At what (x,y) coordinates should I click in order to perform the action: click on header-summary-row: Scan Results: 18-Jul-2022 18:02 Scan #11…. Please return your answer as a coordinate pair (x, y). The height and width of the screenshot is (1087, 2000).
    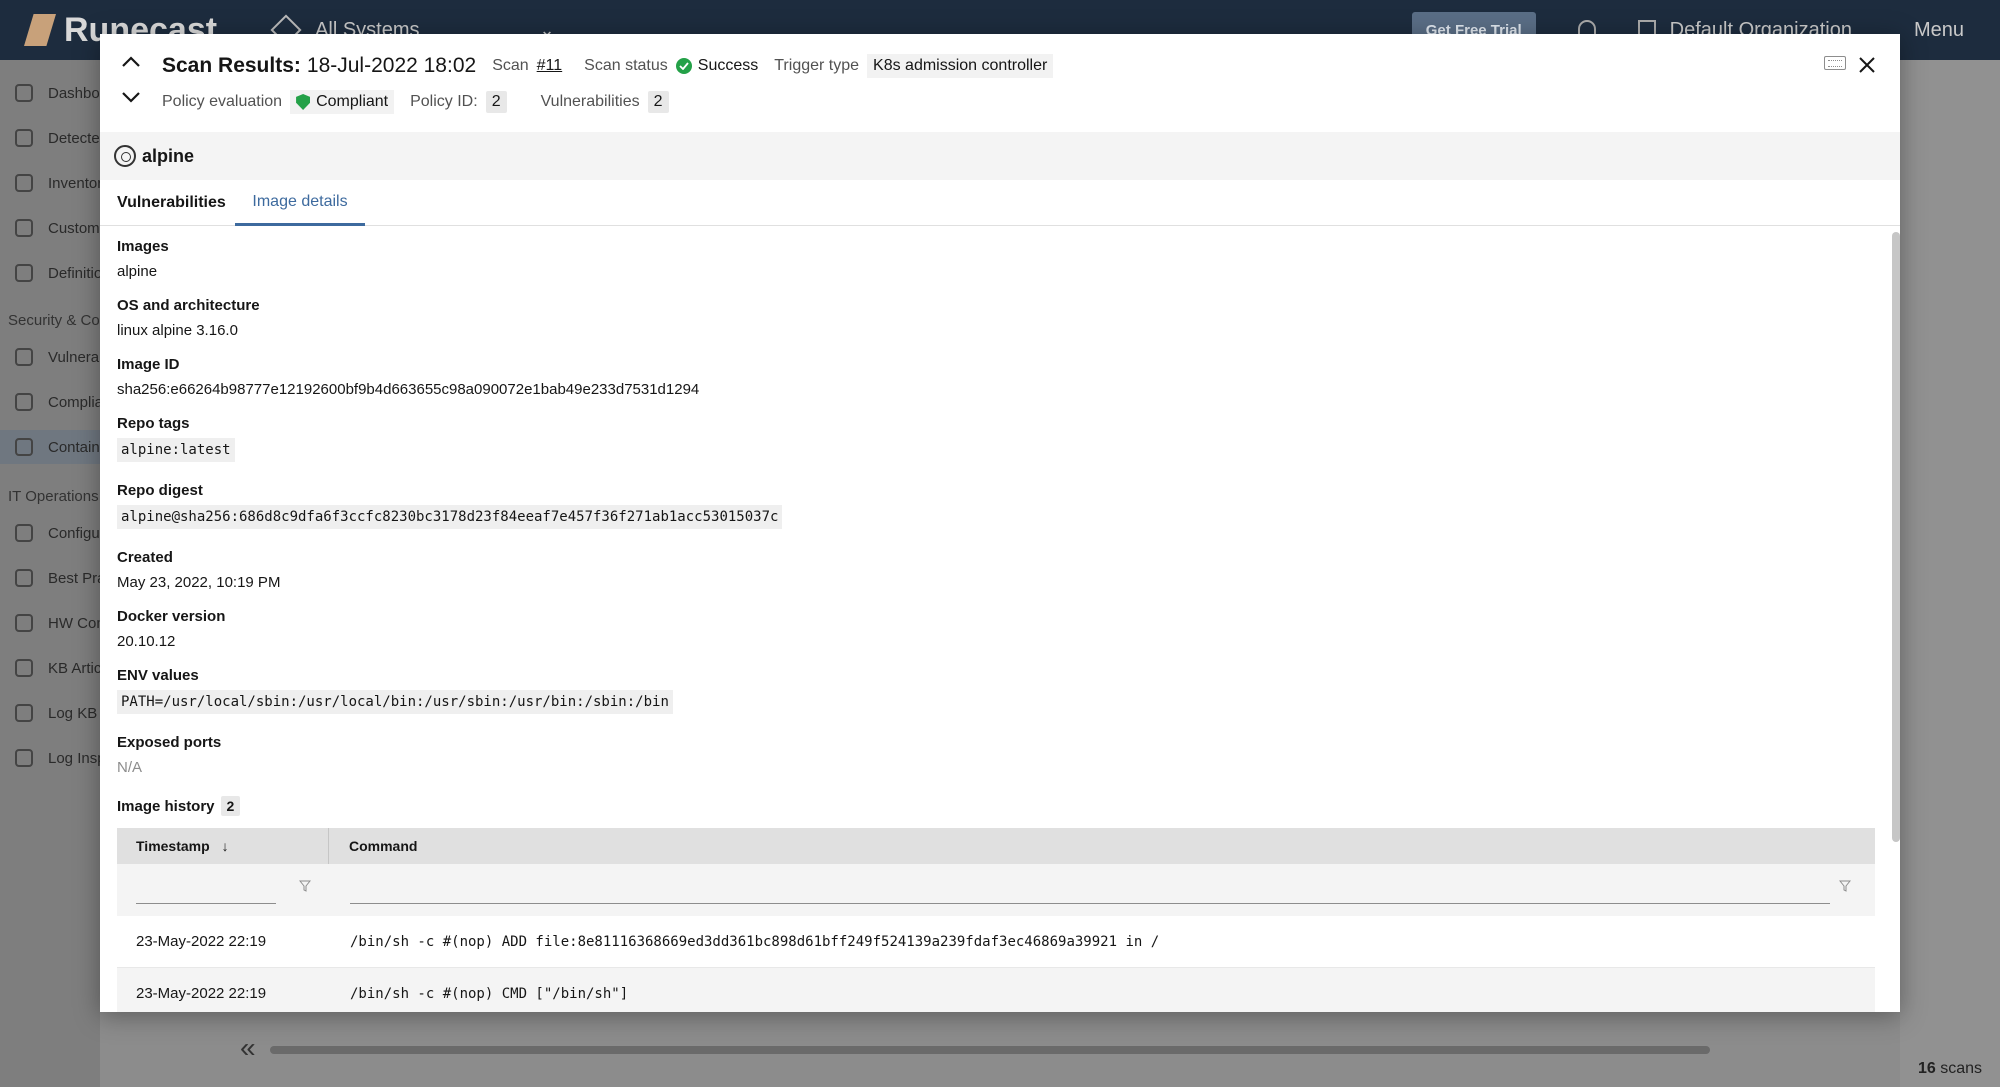
    Looking at the image, I should click on (608, 66).